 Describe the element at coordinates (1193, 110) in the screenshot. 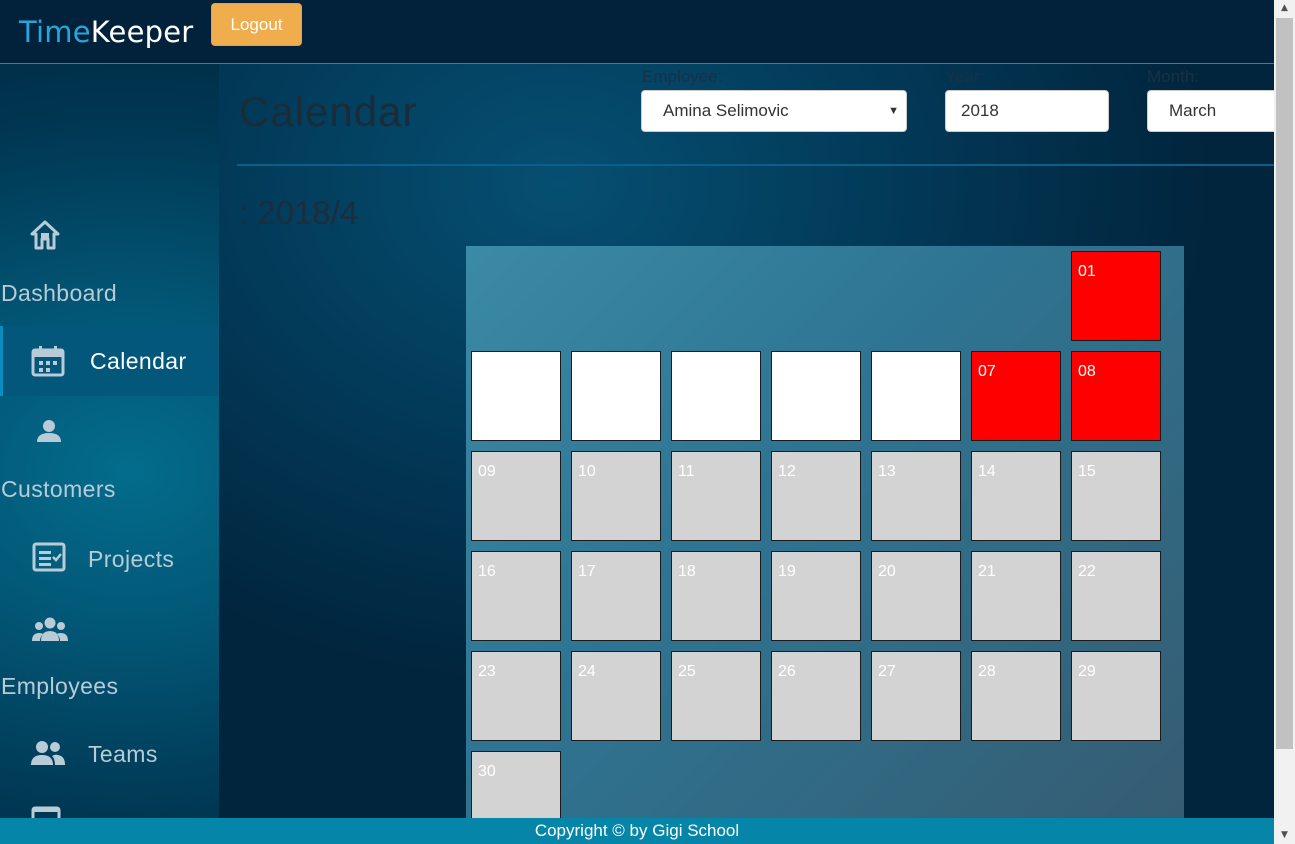

I see `month-select-value: March` at that location.